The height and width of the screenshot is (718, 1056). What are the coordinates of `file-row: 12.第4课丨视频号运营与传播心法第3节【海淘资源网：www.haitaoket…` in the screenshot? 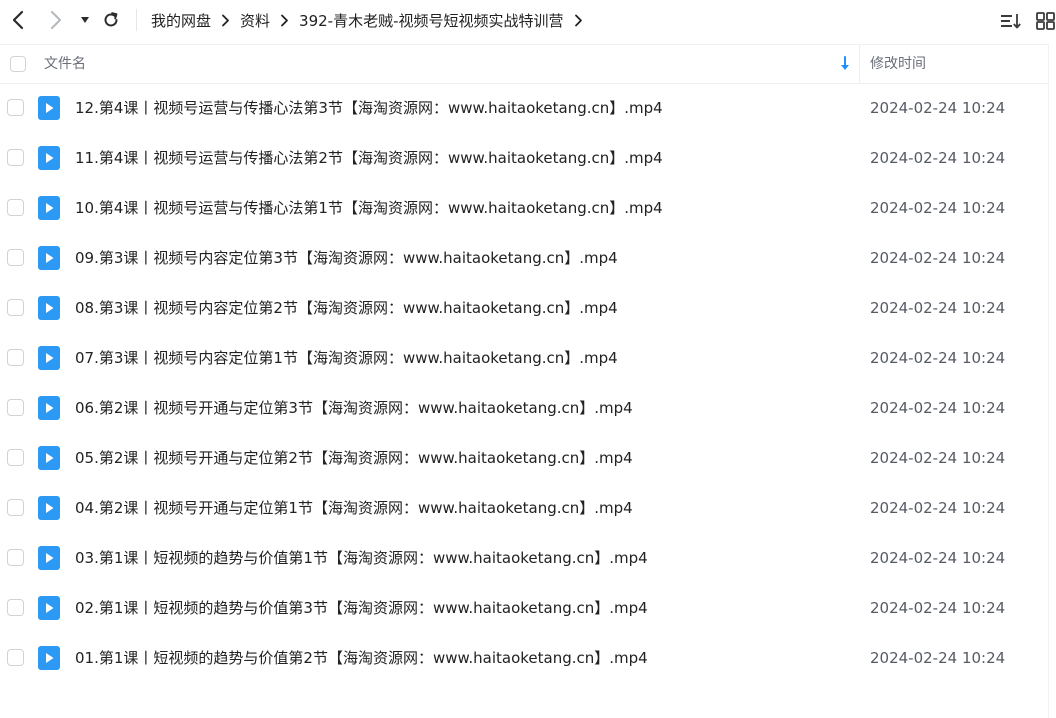 It's located at (524, 108).